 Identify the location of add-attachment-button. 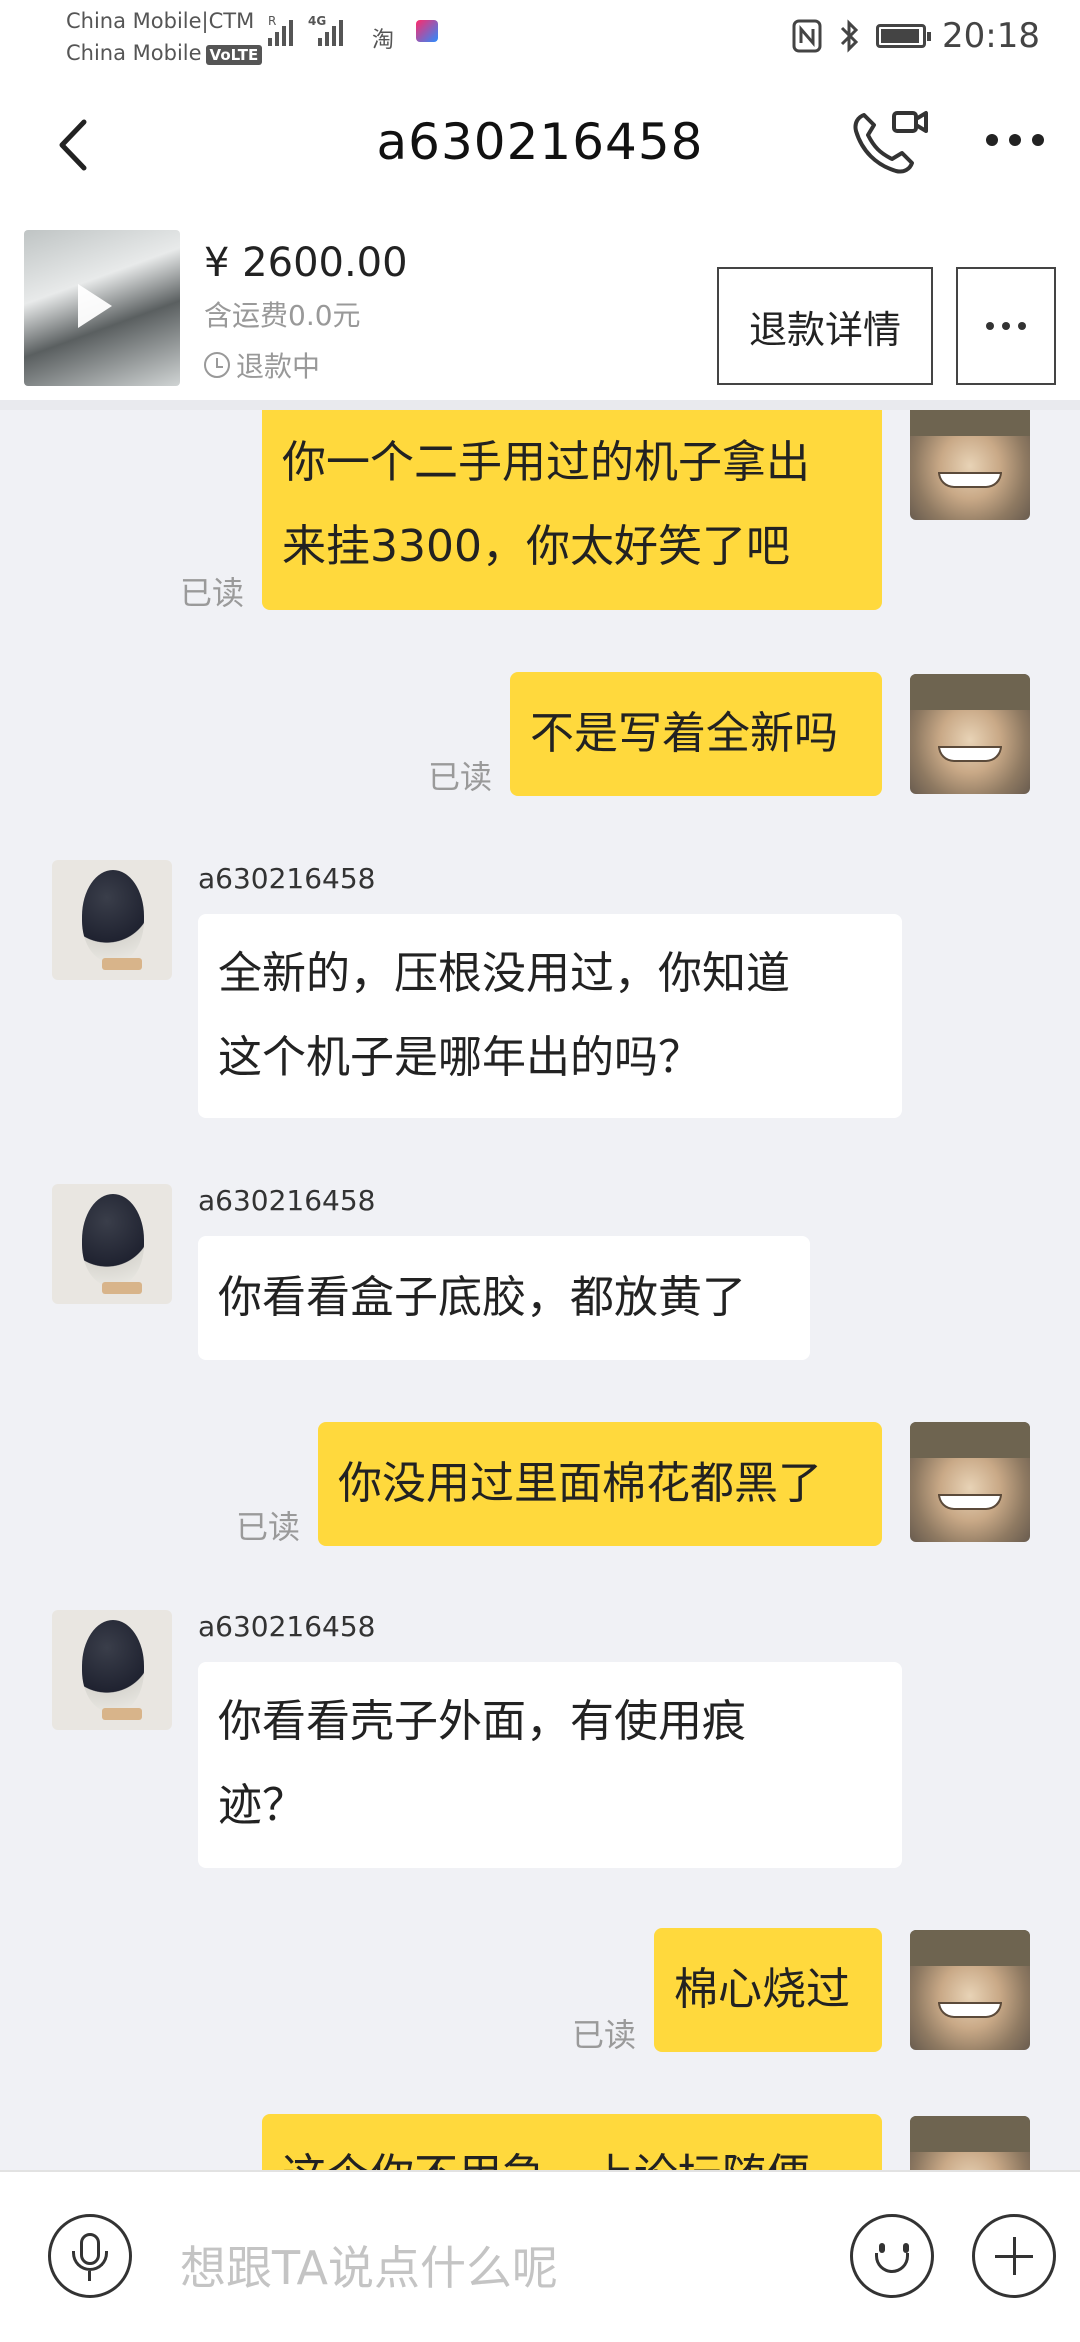
(1014, 2256).